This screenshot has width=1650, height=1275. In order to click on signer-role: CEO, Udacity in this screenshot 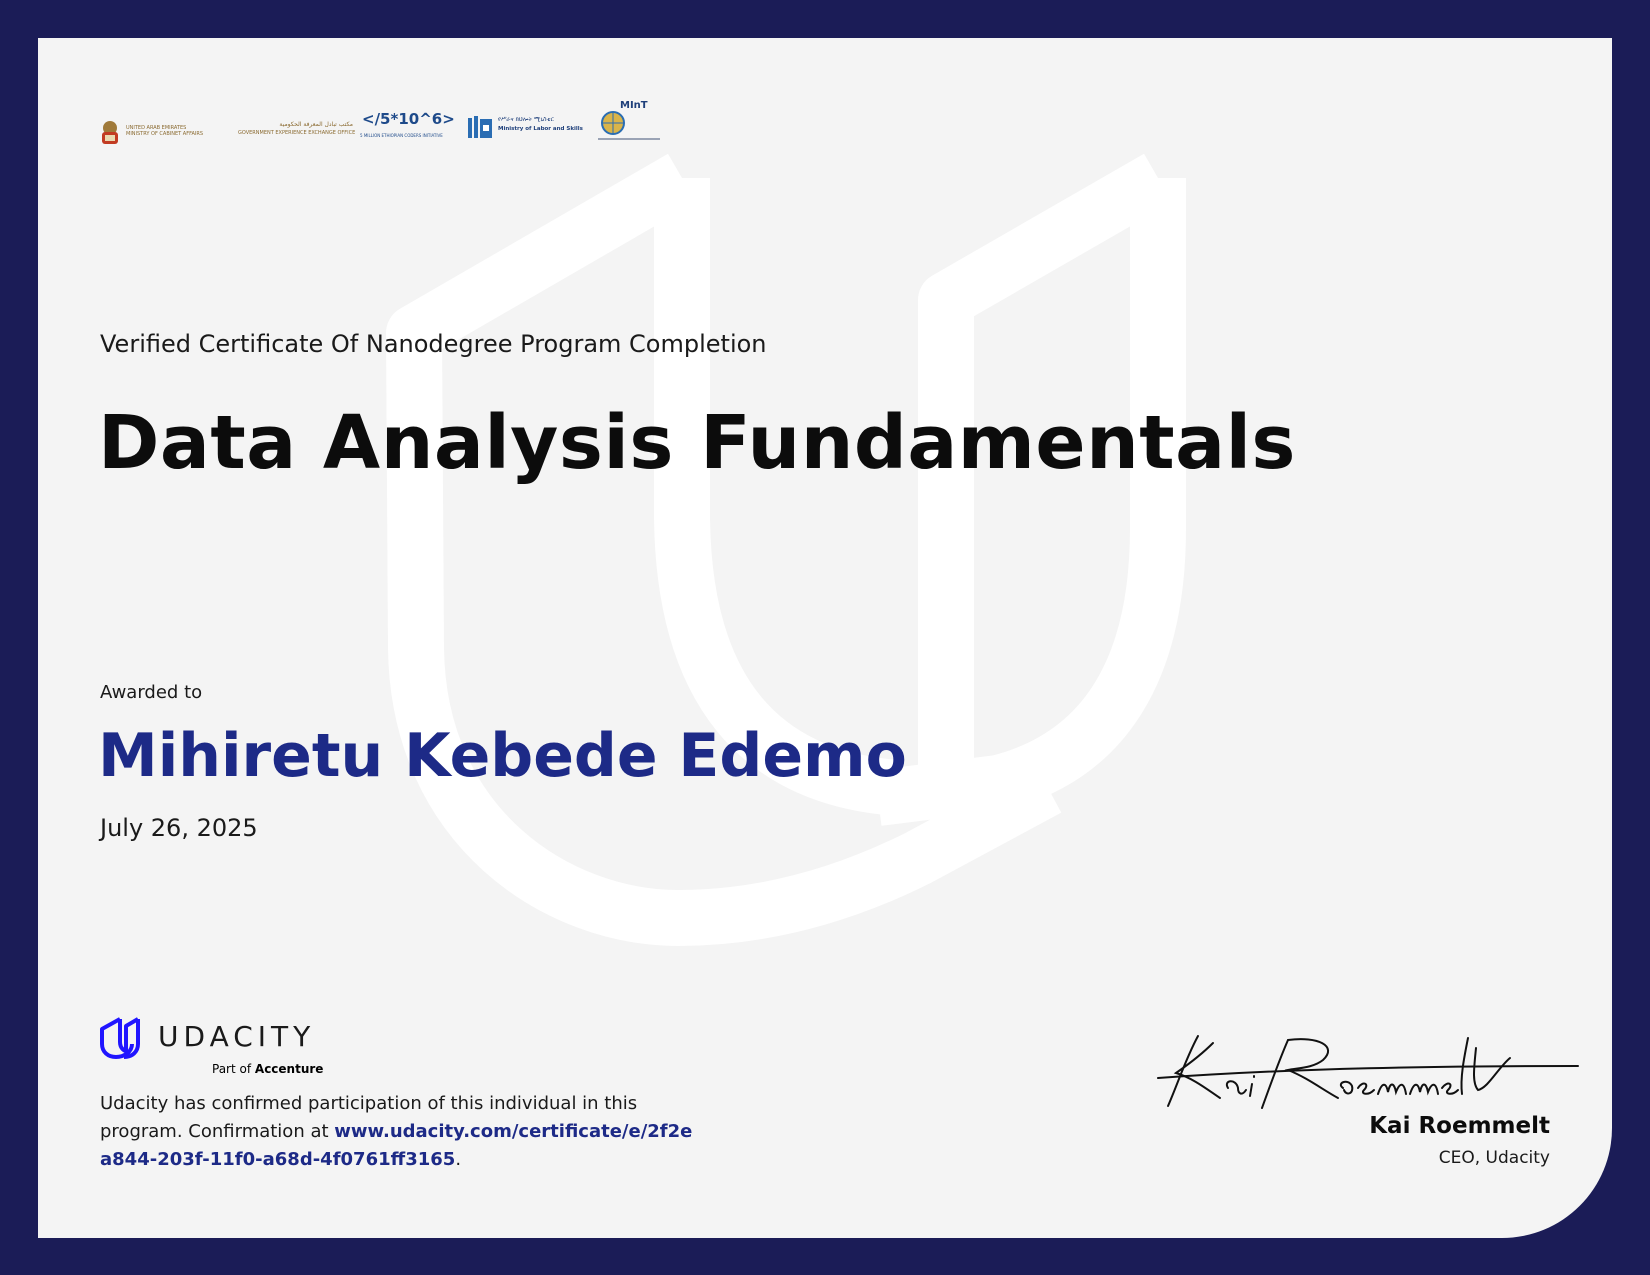, I will do `click(1494, 1158)`.